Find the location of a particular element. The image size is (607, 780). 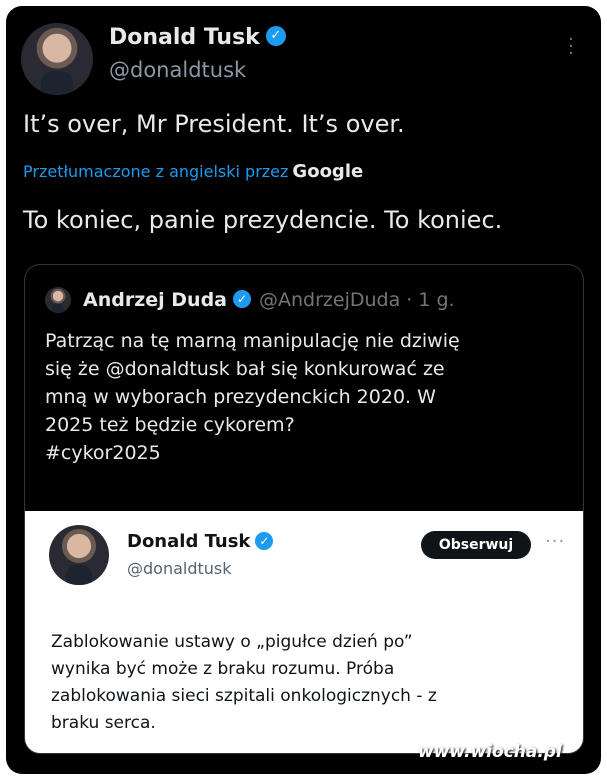

author-name: Donald Tusk ✓ is located at coordinates (197, 37).